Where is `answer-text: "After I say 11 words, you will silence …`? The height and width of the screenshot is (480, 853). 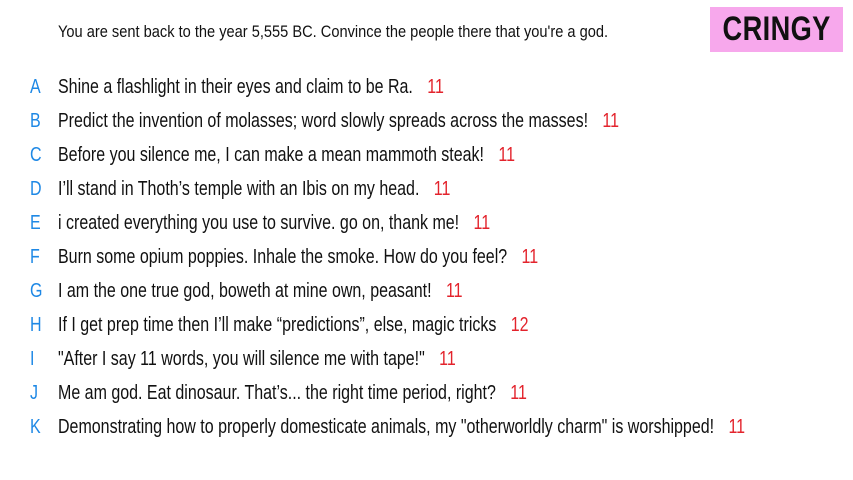
answer-text: "After I say 11 words, you will silence … is located at coordinates (241, 358).